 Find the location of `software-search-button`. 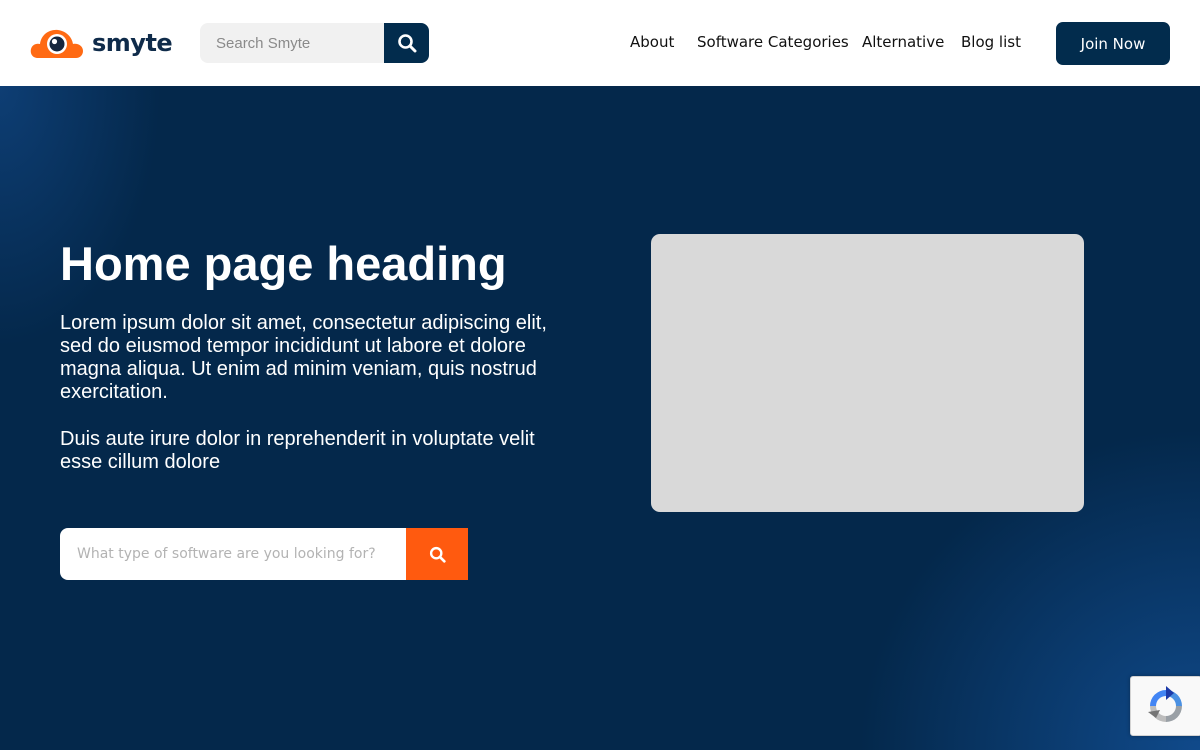

software-search-button is located at coordinates (437, 554).